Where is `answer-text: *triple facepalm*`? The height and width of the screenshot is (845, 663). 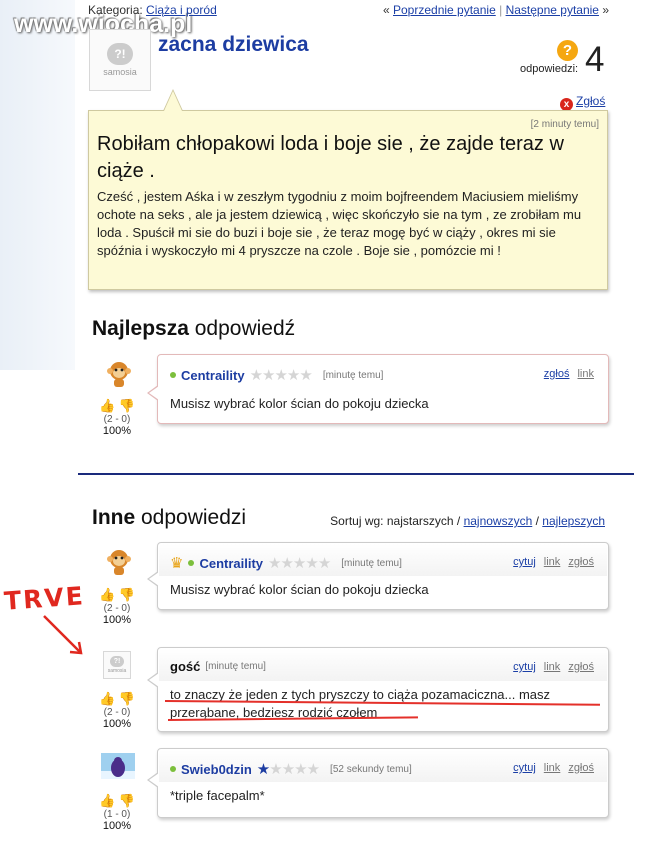
answer-text: *triple facepalm* is located at coordinates (217, 795).